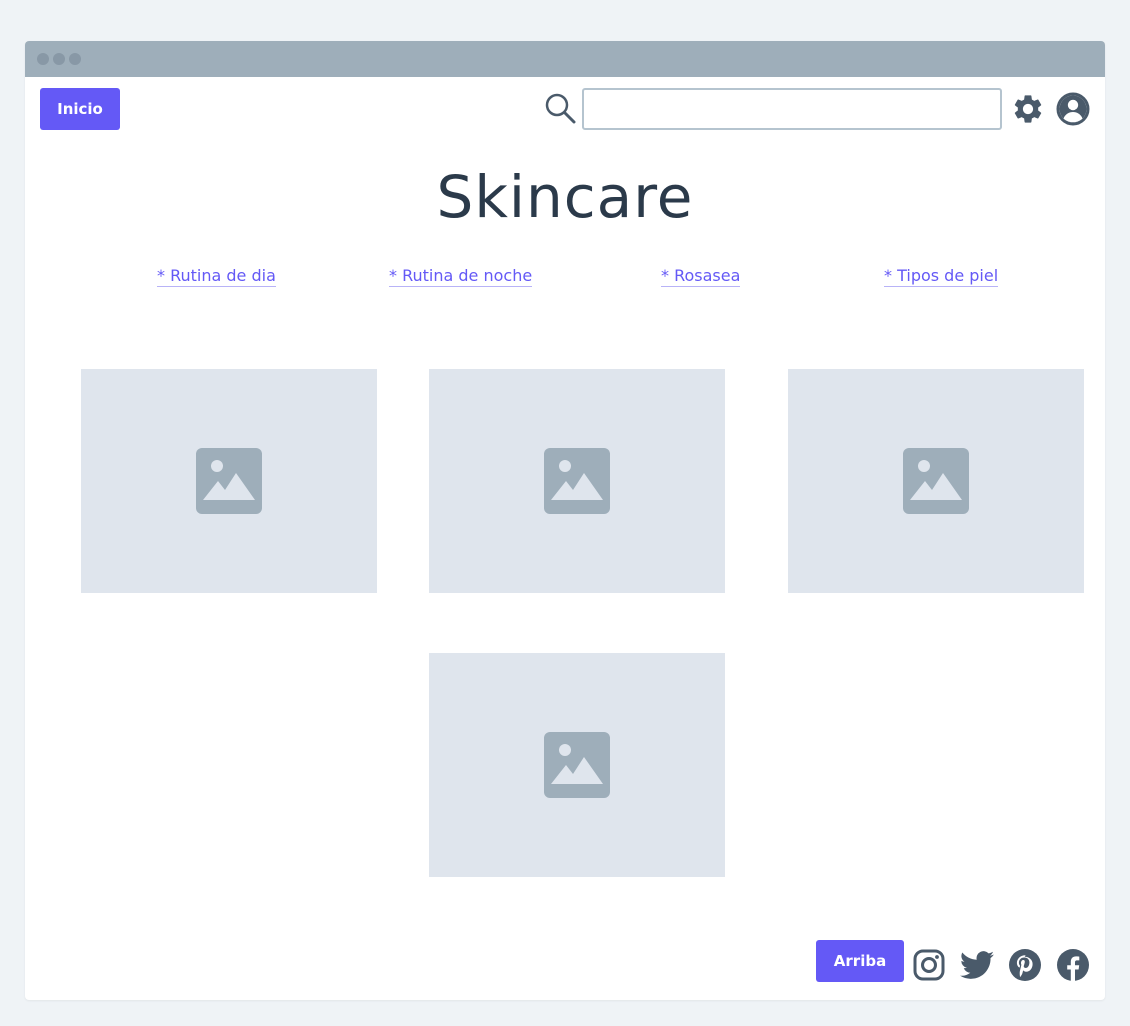 The image size is (1130, 1026). I want to click on gear-icon, so click(1028, 109).